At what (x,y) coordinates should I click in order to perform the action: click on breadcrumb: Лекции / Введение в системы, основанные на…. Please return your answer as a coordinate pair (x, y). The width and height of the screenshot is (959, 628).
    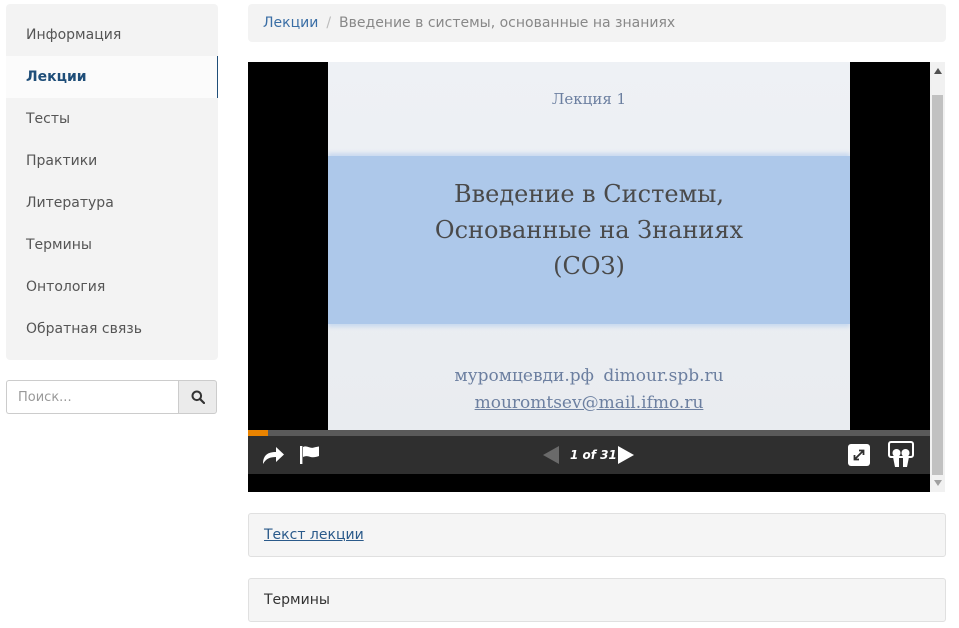
    Looking at the image, I should click on (597, 23).